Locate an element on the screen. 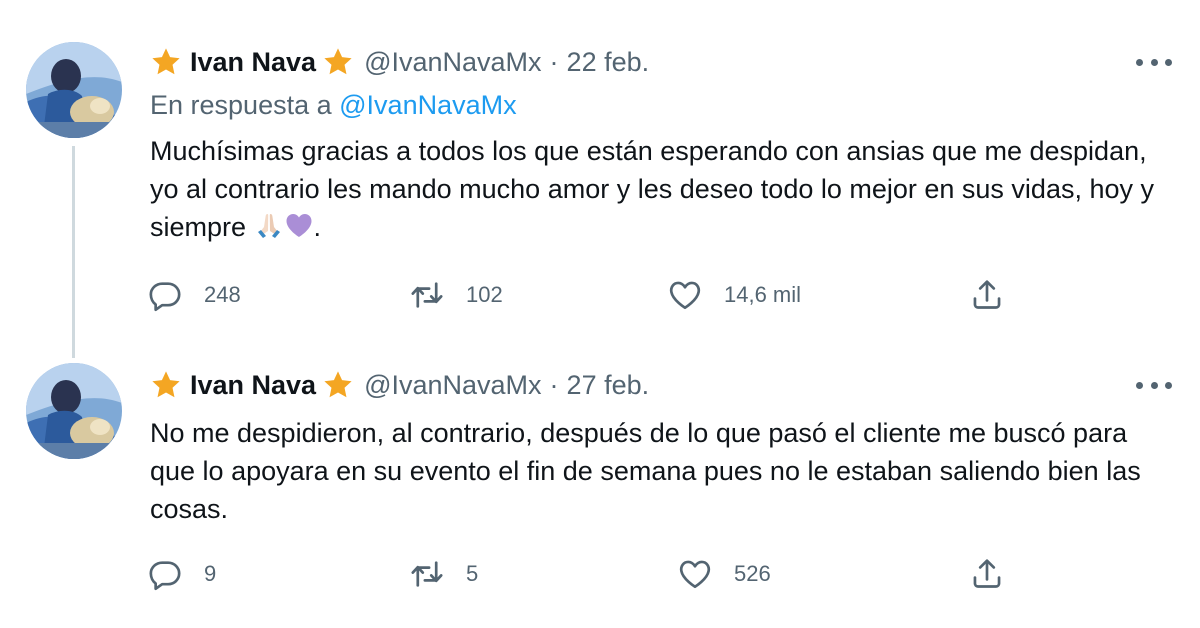 Image resolution: width=1200 pixels, height=628 pixels. reply-button: 9 is located at coordinates (182, 574).